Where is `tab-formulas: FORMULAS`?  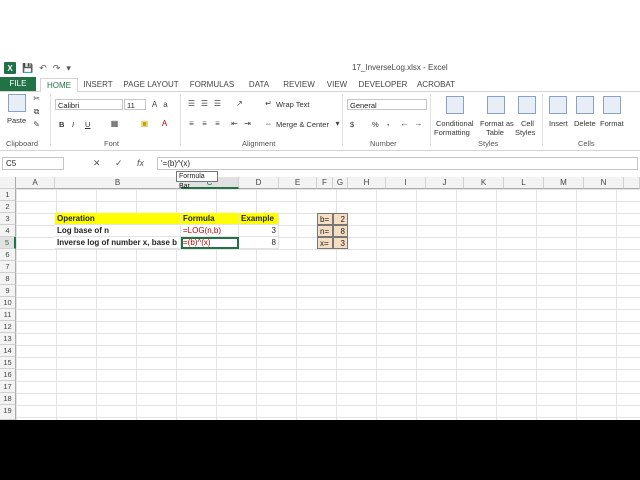
tab-formulas: FORMULAS is located at coordinates (212, 84).